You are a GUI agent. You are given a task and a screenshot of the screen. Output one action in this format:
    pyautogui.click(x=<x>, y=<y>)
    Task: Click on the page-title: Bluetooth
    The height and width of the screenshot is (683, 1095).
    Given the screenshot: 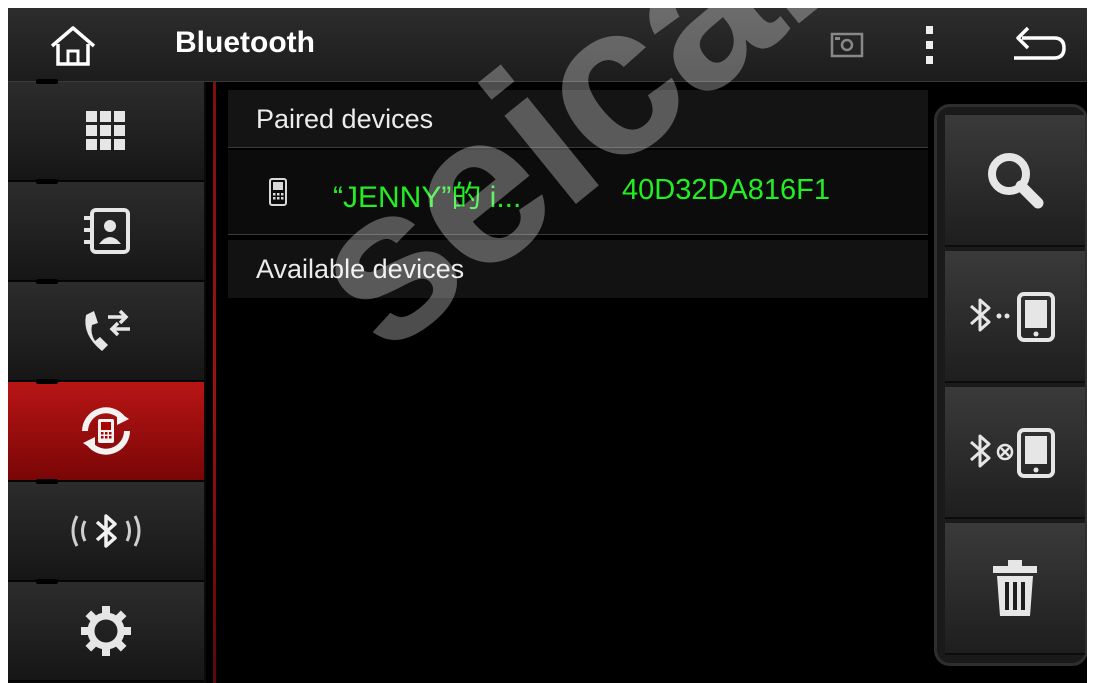 What is the action you would take?
    pyautogui.click(x=245, y=42)
    